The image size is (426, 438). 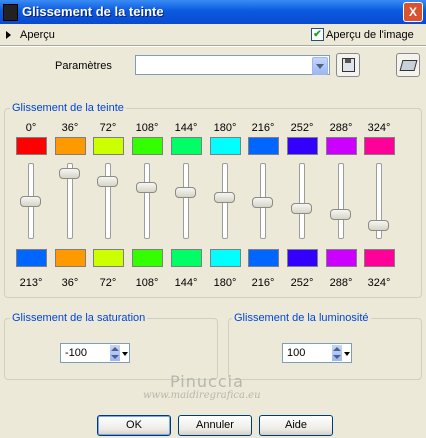 What do you see at coordinates (413, 12) in the screenshot?
I see `close-button: X` at bounding box center [413, 12].